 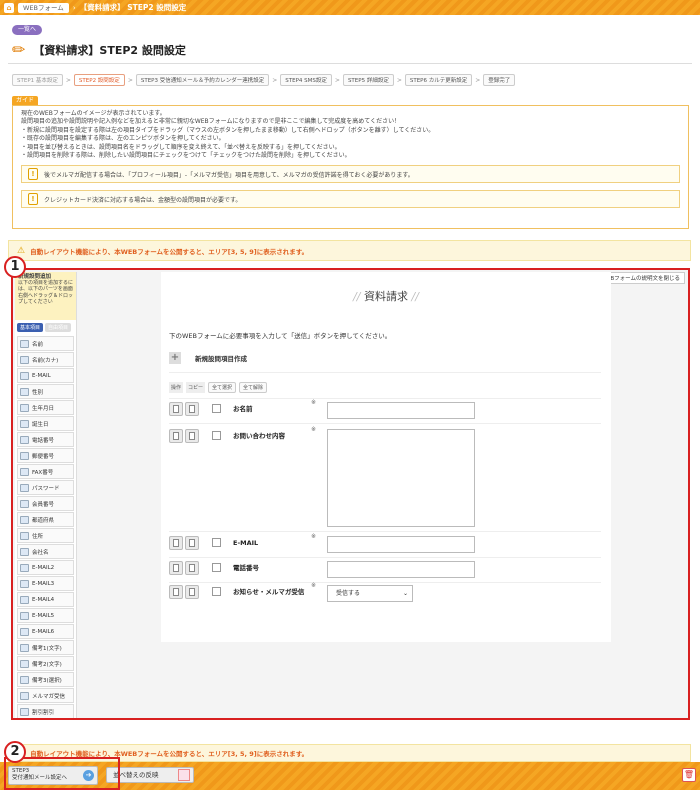 I want to click on question-label: E-MAIL, so click(x=273, y=543).